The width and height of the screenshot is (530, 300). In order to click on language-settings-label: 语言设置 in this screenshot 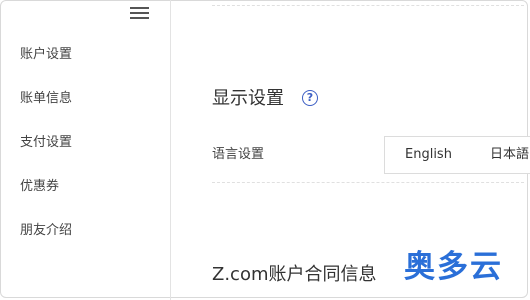, I will do `click(238, 154)`.